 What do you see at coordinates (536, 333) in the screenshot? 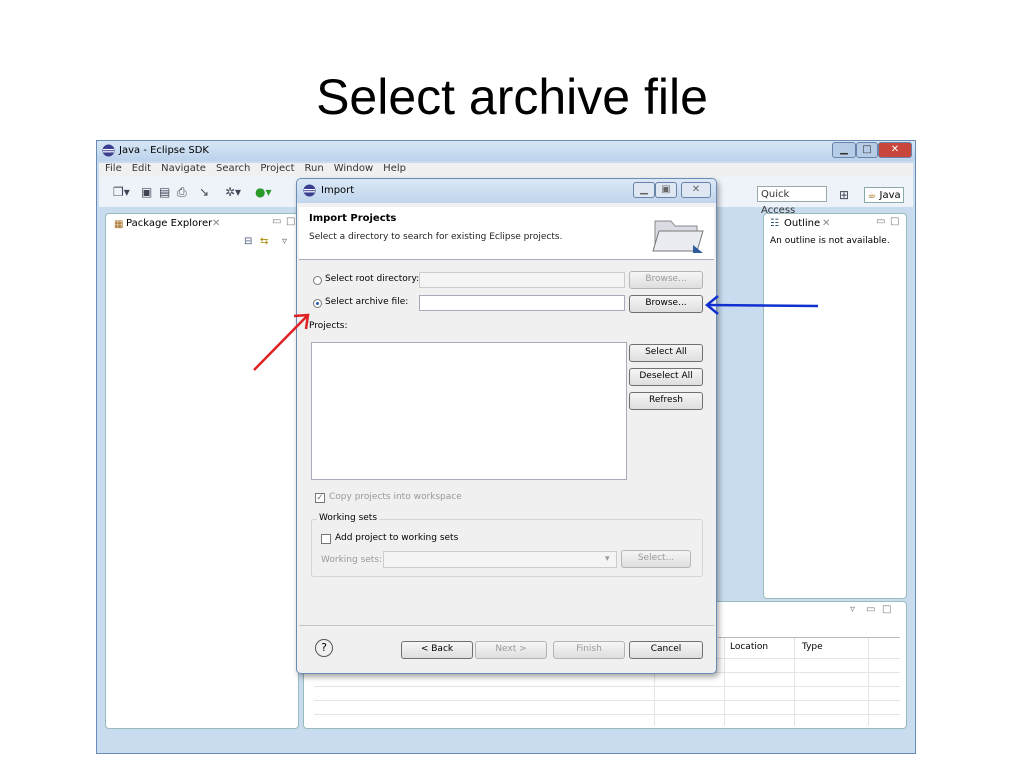
I see `annotation-arrows` at bounding box center [536, 333].